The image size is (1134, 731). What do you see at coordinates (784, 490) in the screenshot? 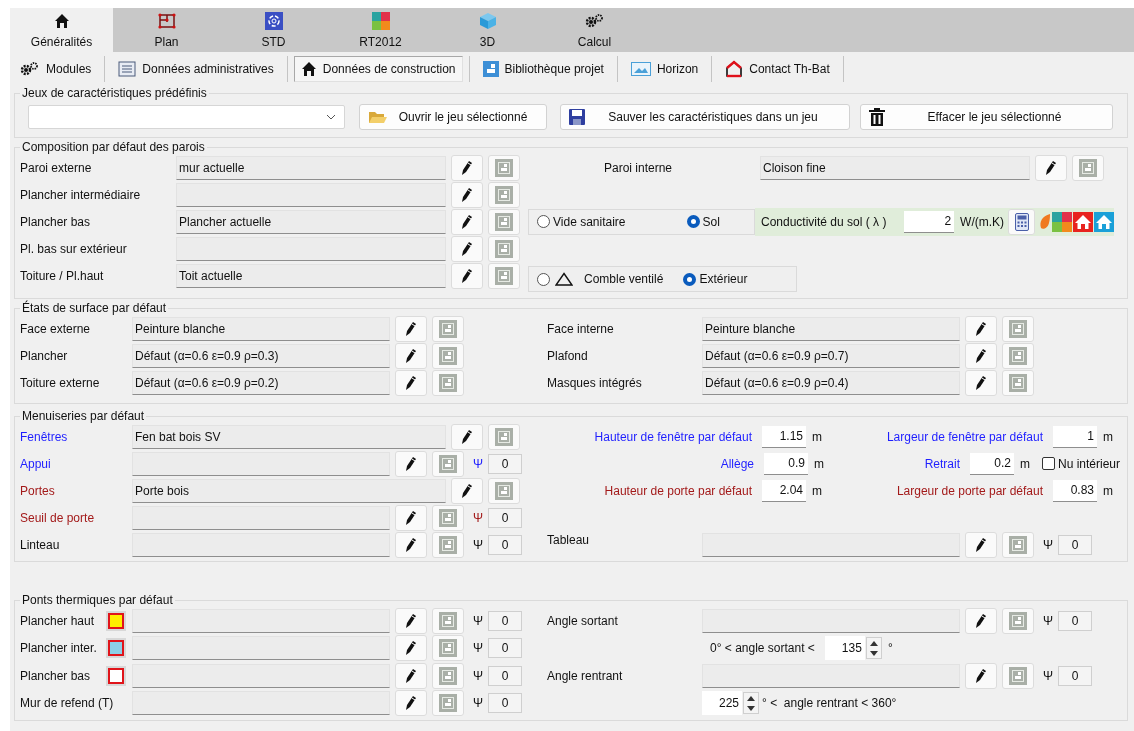
I see `number-field: 2.04` at bounding box center [784, 490].